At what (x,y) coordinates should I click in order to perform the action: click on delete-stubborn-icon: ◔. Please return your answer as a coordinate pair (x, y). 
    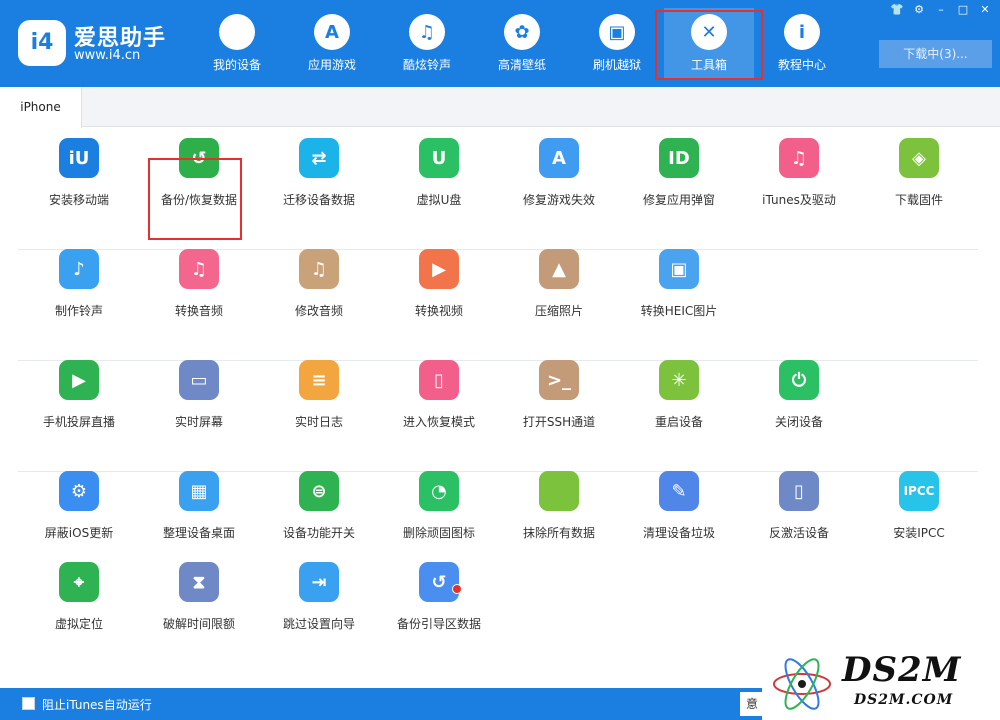
    Looking at the image, I should click on (439, 491).